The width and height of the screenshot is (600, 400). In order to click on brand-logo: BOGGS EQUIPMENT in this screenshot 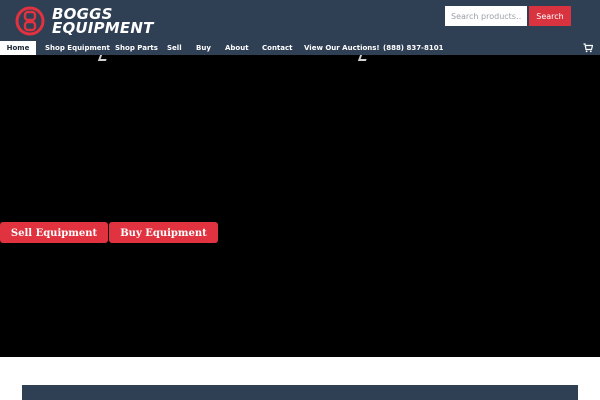, I will do `click(84, 21)`.